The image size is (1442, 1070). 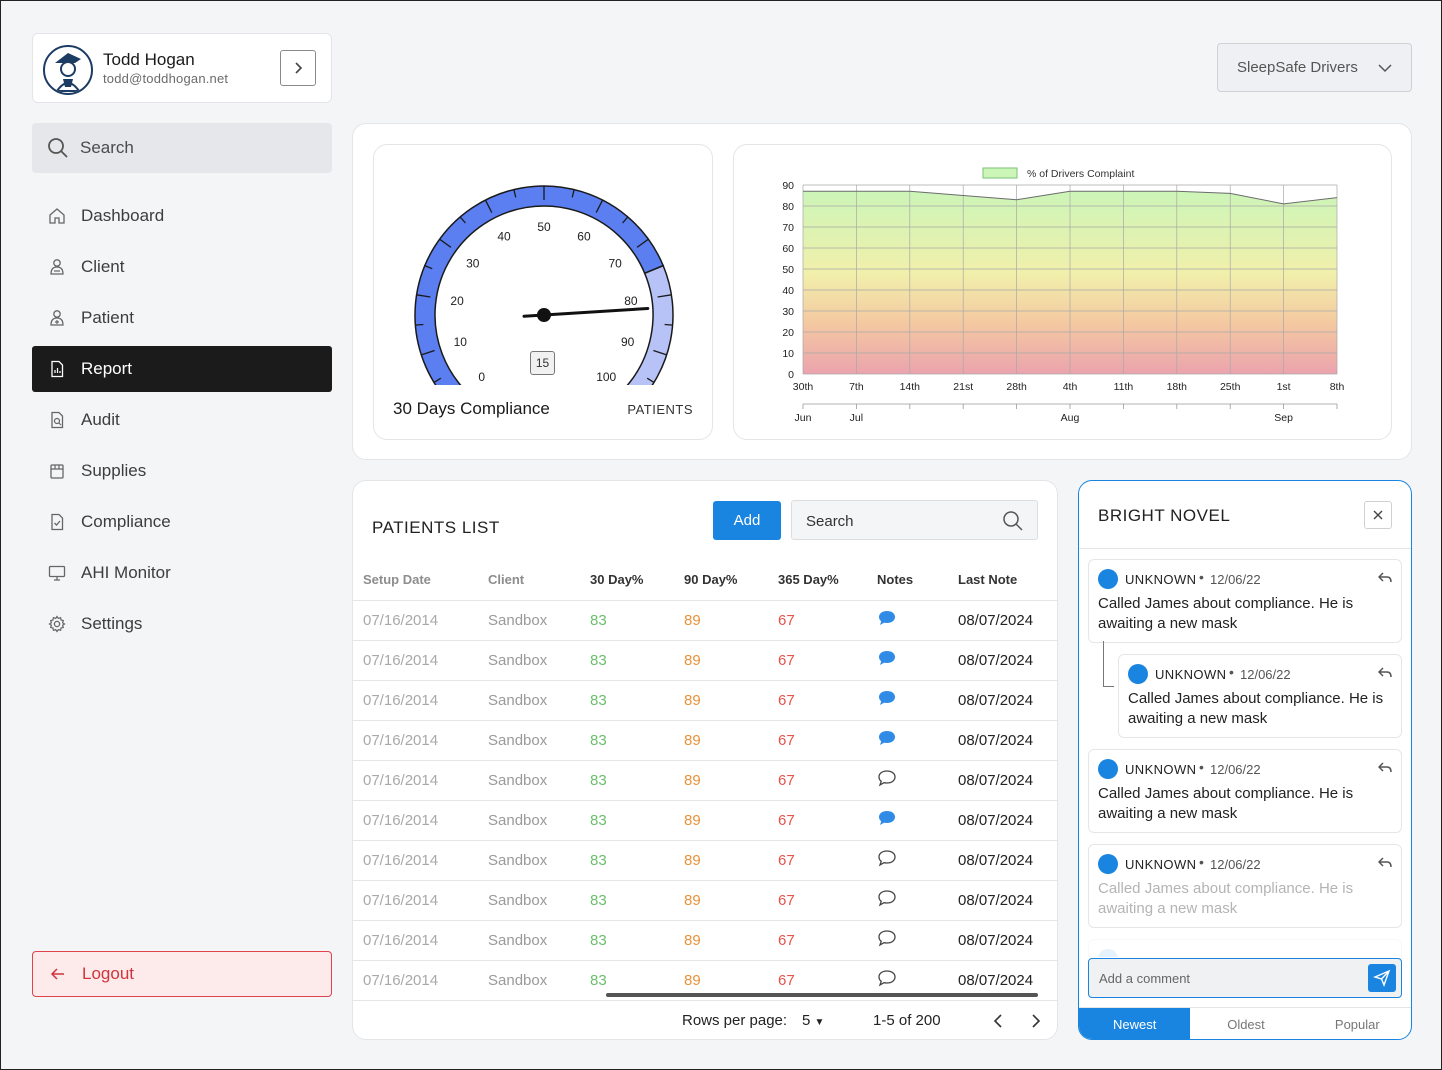 What do you see at coordinates (1283, 418) in the screenshot?
I see `month-label: Sep` at bounding box center [1283, 418].